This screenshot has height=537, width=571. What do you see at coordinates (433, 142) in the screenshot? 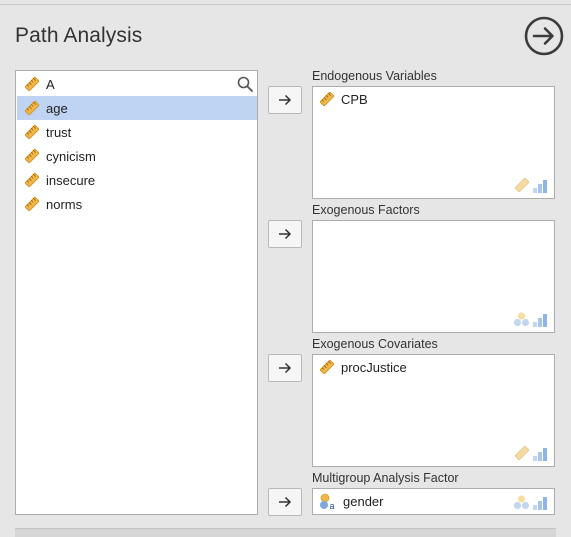
I see `endogenous-variables-box: CPB` at bounding box center [433, 142].